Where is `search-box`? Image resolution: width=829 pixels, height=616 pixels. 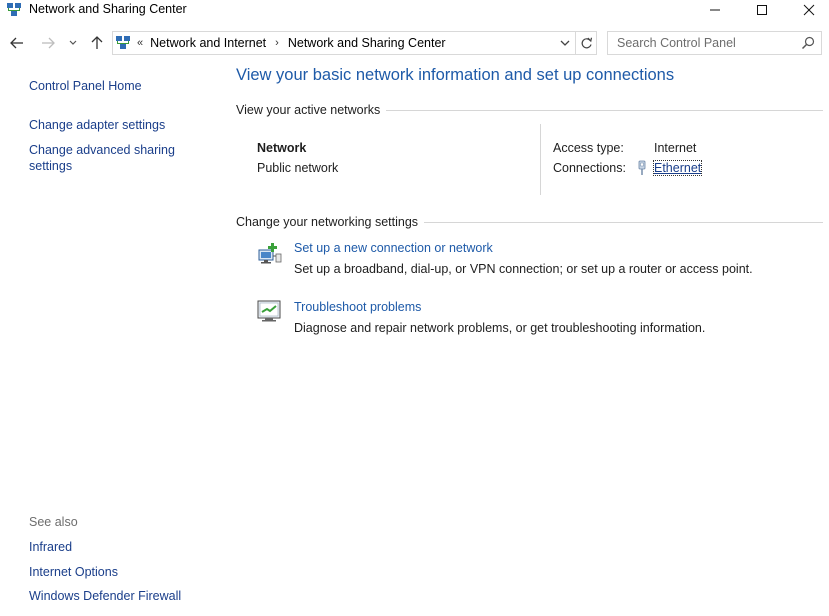
search-box is located at coordinates (714, 43).